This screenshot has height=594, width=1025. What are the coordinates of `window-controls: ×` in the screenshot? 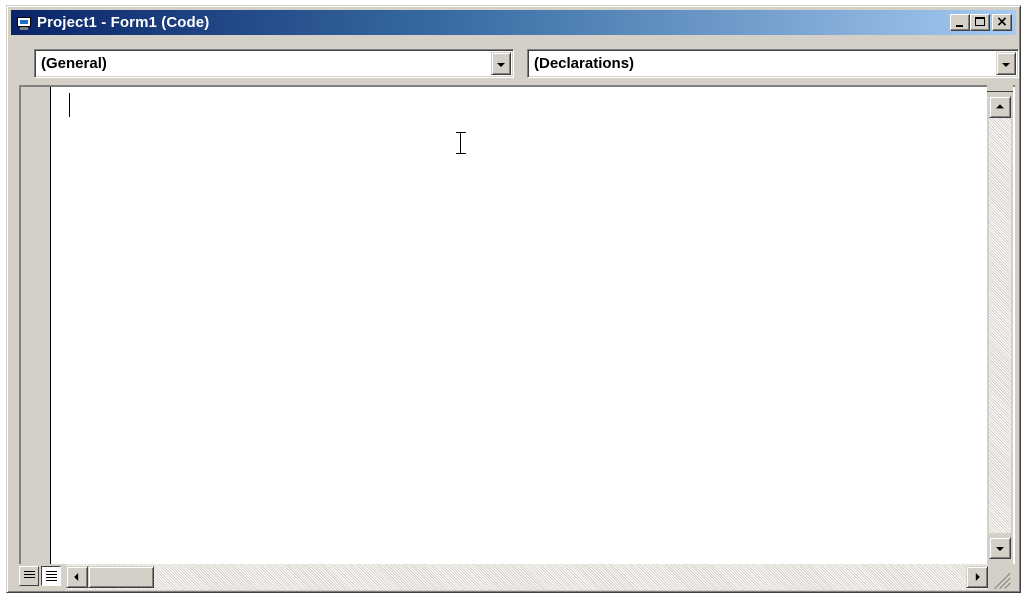 It's located at (981, 22).